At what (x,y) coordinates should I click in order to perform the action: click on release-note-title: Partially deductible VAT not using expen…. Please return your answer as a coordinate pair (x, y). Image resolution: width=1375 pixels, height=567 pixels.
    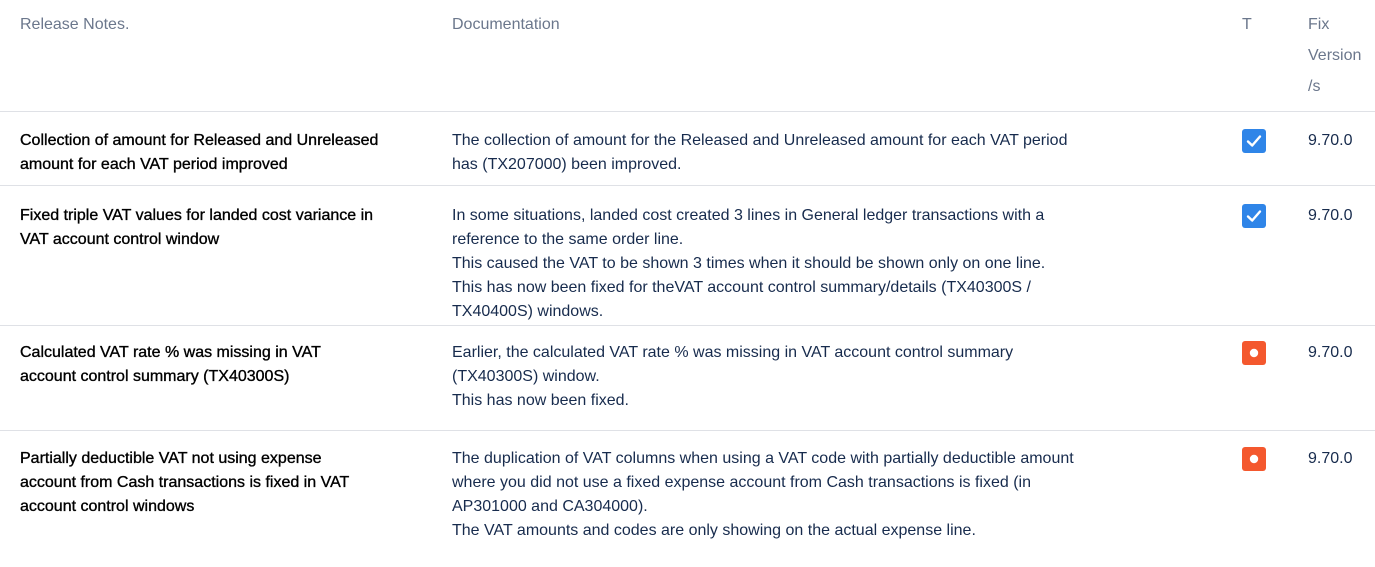
    Looking at the image, I should click on (226, 499).